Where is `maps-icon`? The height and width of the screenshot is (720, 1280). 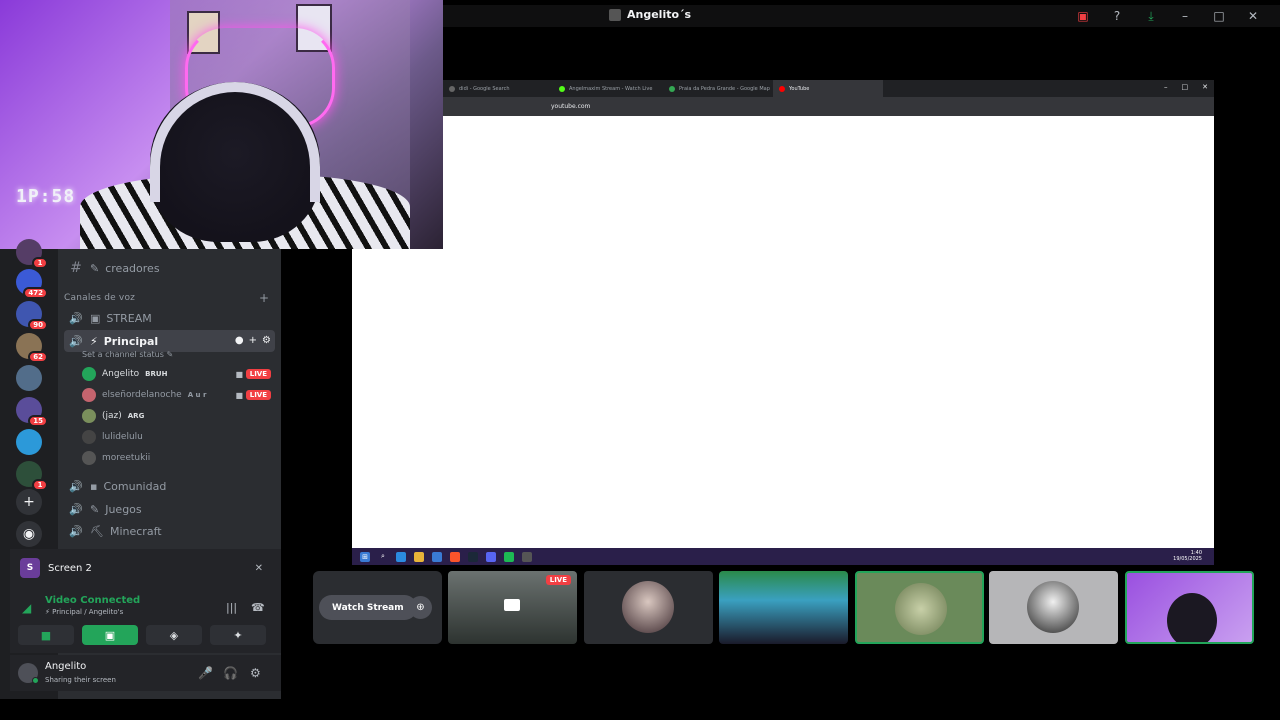
maps-icon is located at coordinates (672, 88).